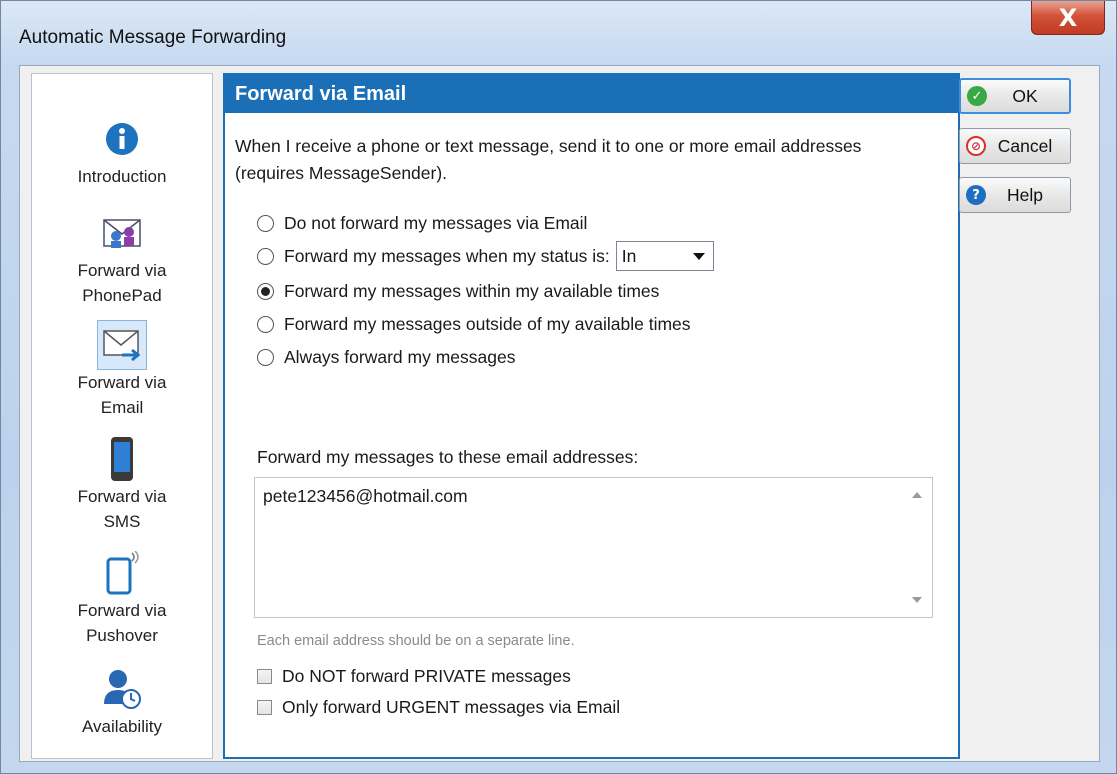 This screenshot has width=1117, height=774. What do you see at coordinates (122, 176) in the screenshot?
I see `sidebar-item-label: Introduction` at bounding box center [122, 176].